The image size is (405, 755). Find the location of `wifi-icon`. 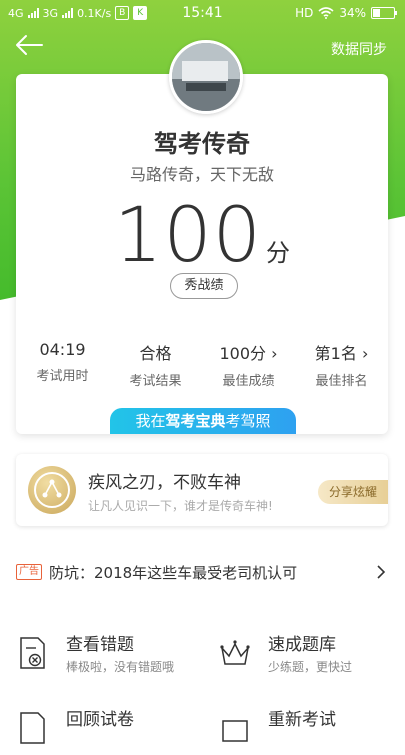

wifi-icon is located at coordinates (326, 13).